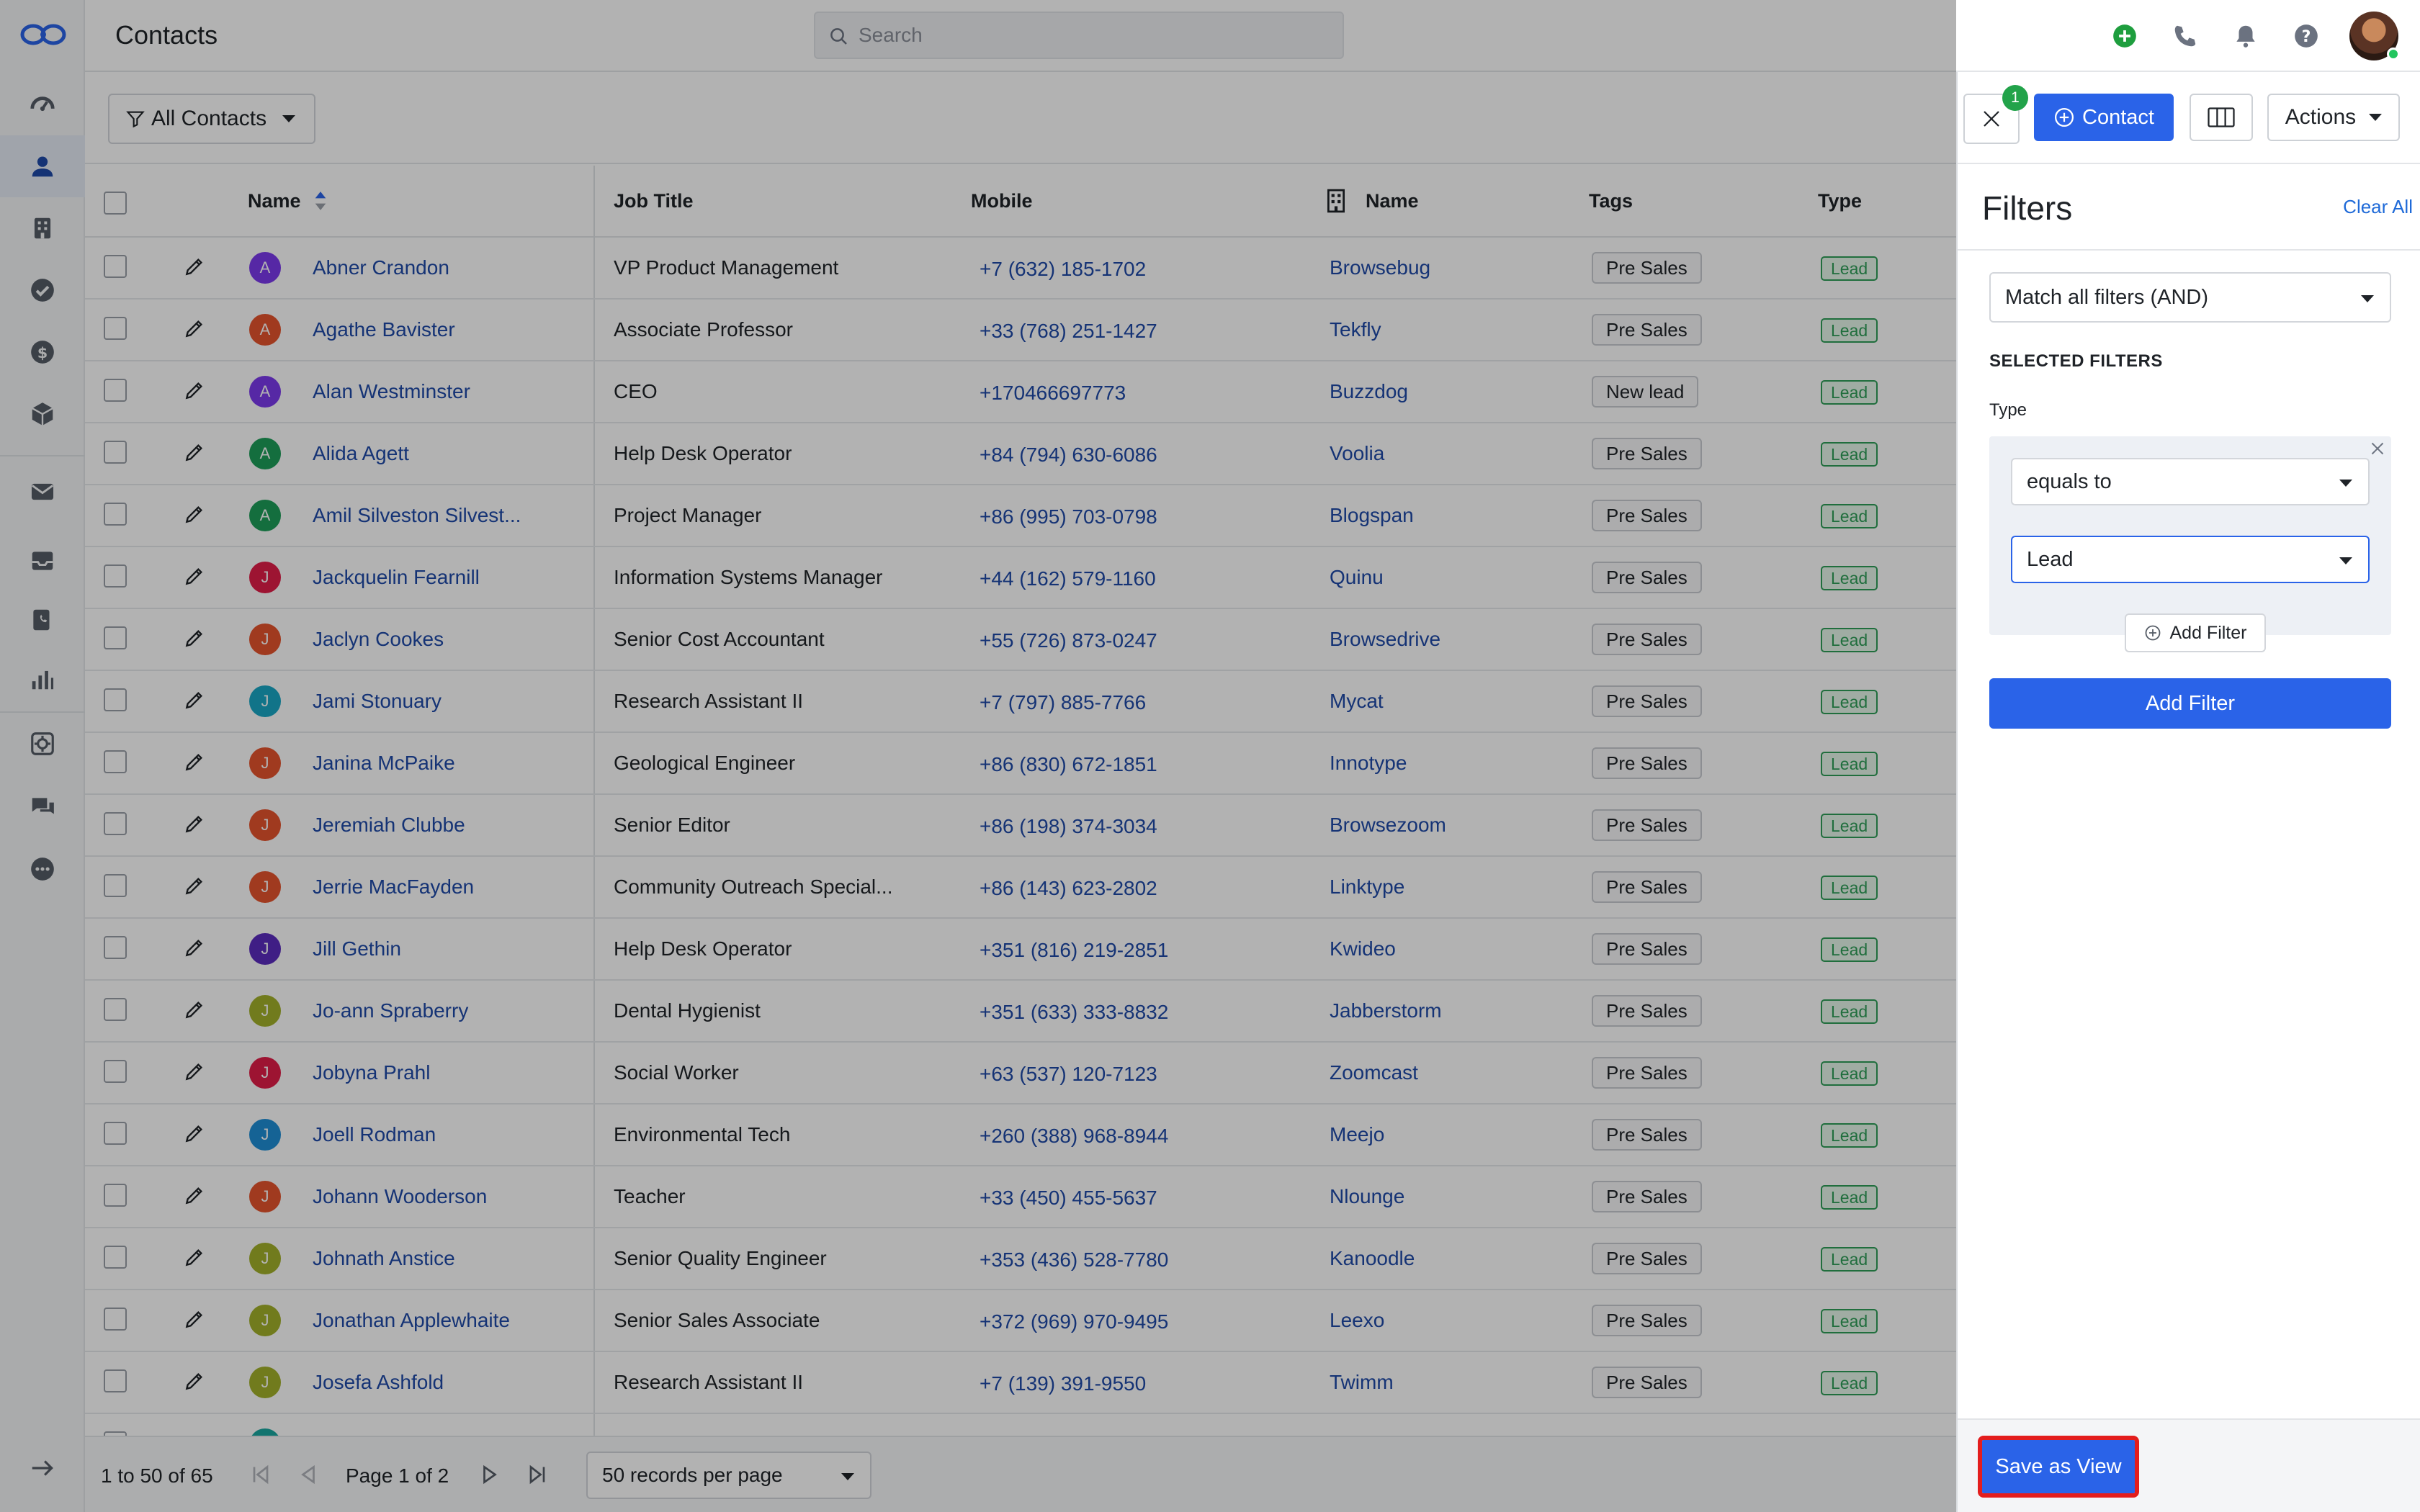 The width and height of the screenshot is (2420, 1512). Describe the element at coordinates (2050, 559) in the screenshot. I see `filter-value: Lead` at that location.